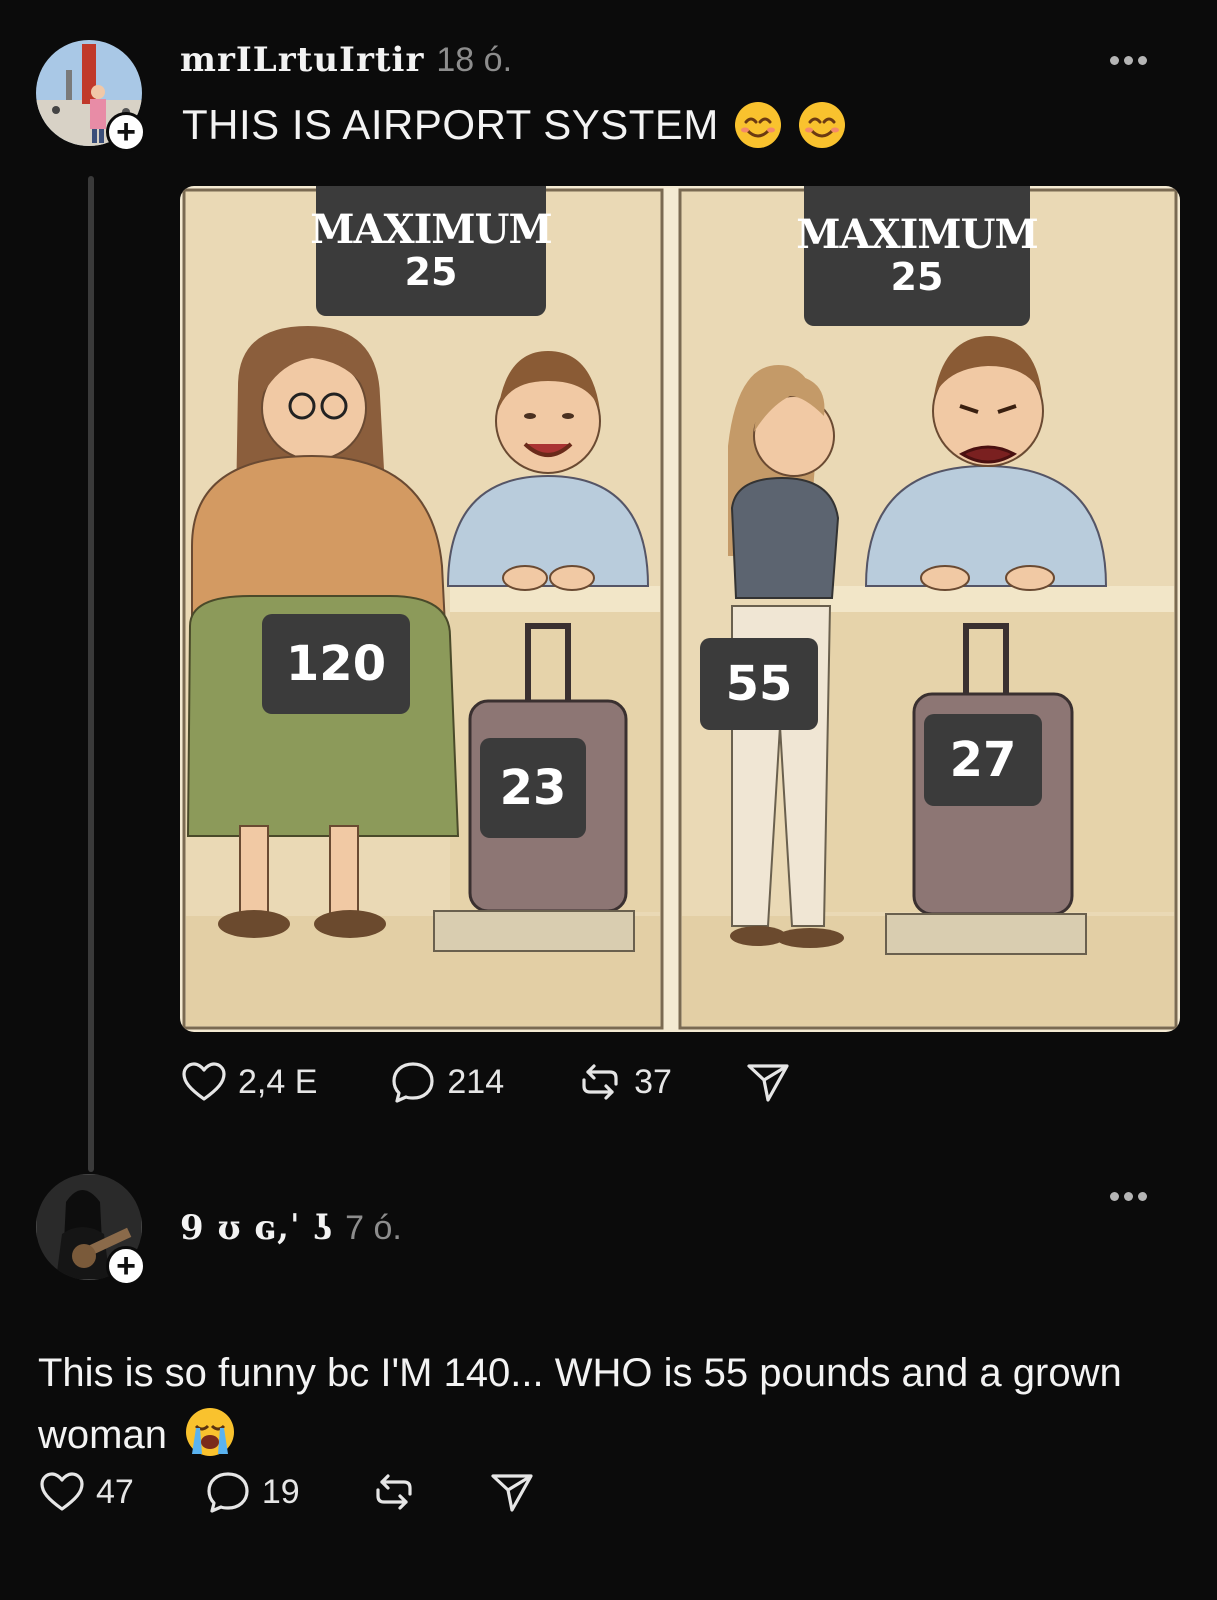 Image resolution: width=1217 pixels, height=1600 pixels. Describe the element at coordinates (336, 664) in the screenshot. I see `left-person-weight-tag: 120` at that location.